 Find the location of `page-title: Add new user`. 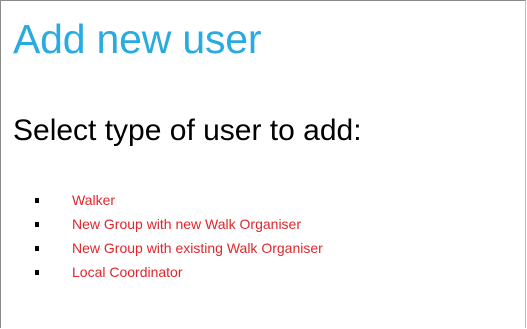

page-title: Add new user is located at coordinates (137, 39).